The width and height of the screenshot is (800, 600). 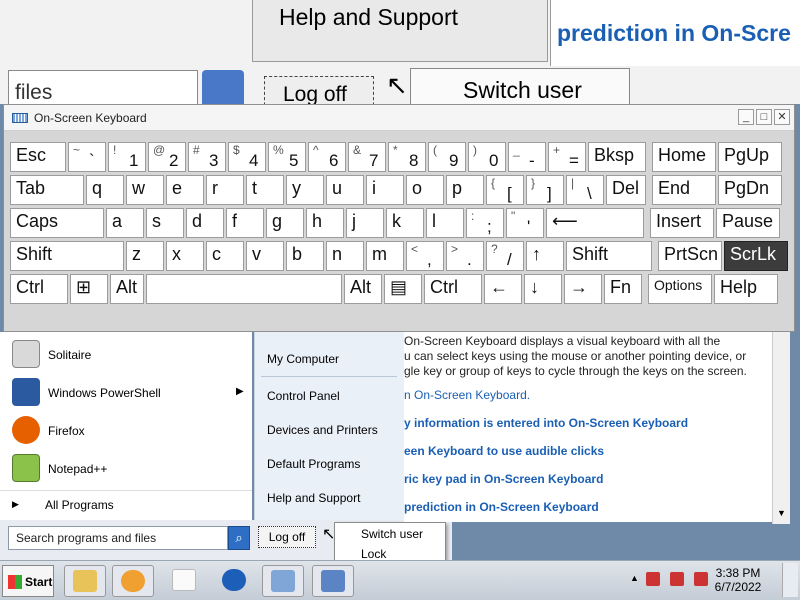 I want to click on key-5: % 5, so click(x=287, y=157).